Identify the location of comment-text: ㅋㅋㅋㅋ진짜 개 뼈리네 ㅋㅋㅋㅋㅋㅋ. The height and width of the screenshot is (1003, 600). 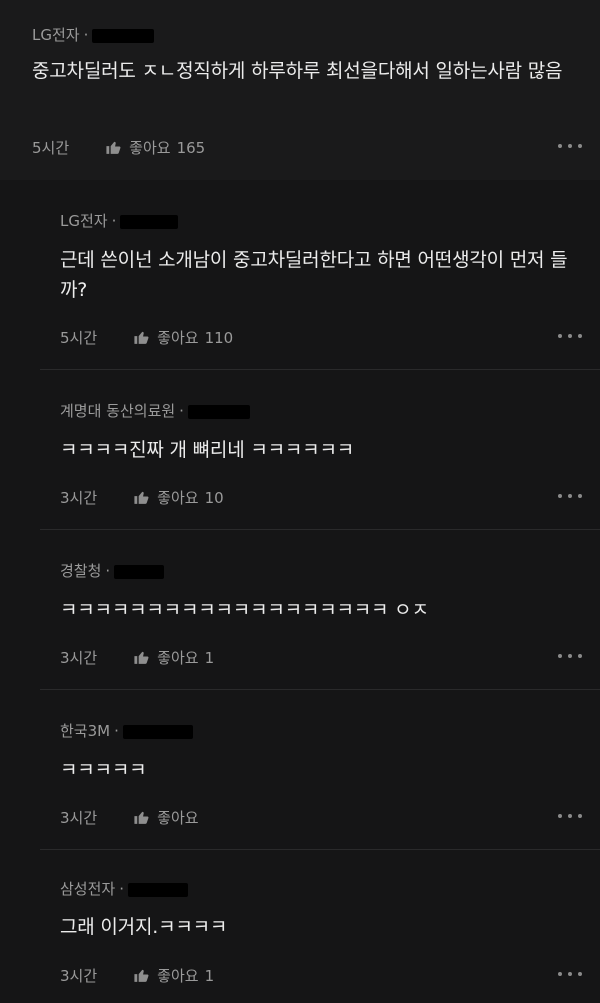
(207, 450).